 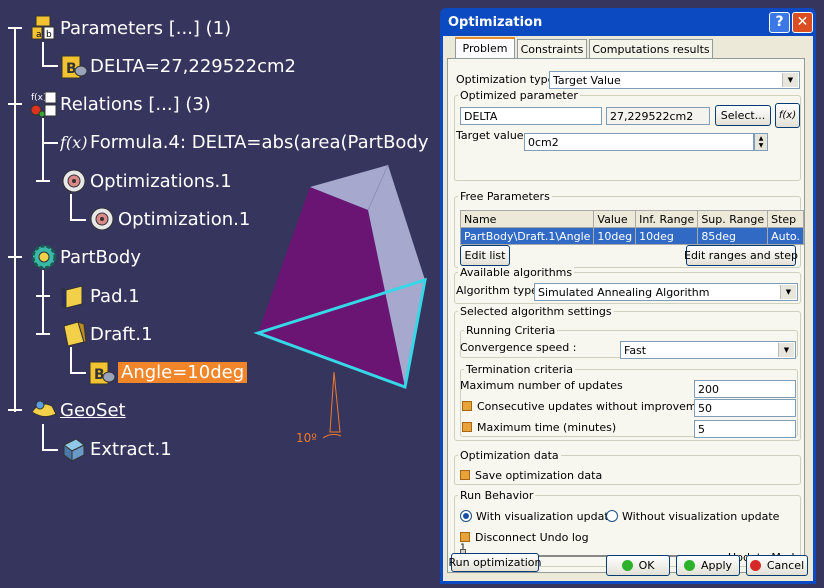 I want to click on convergence-speed-label: Convergence speed :, so click(x=518, y=347).